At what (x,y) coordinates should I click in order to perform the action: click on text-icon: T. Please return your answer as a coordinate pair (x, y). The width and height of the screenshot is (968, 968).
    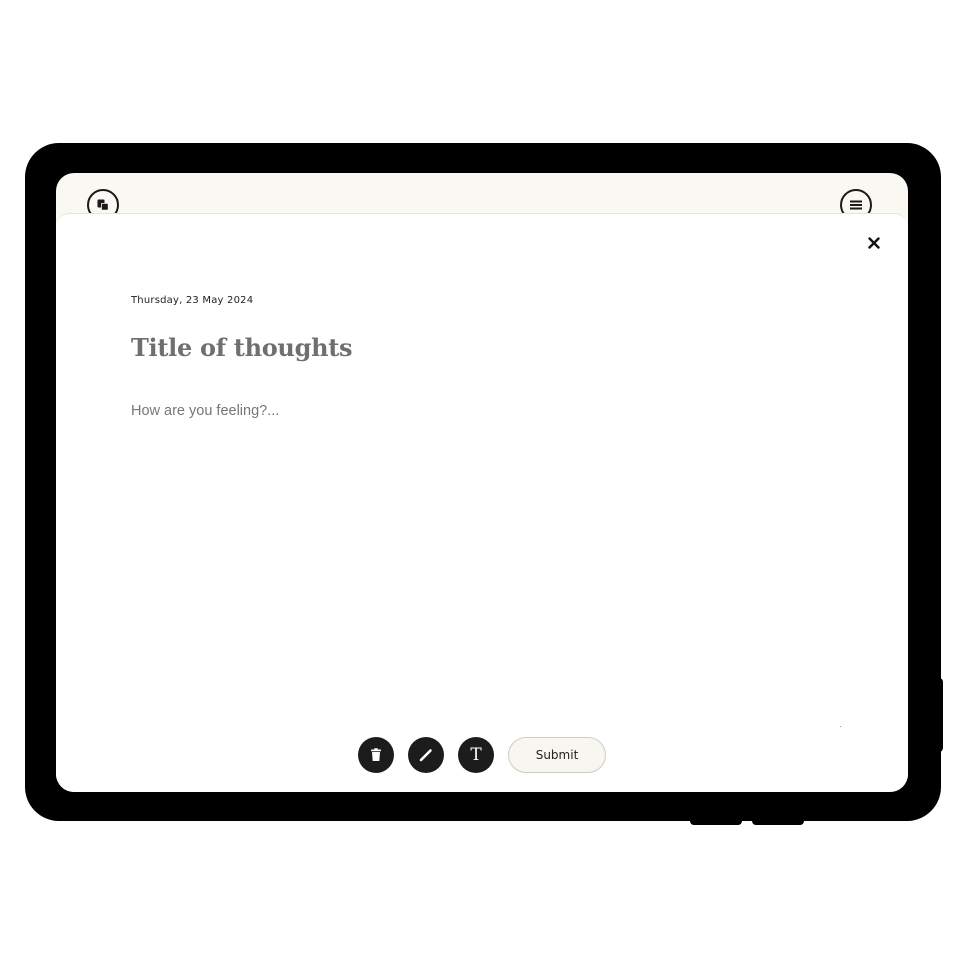
    Looking at the image, I should click on (476, 754).